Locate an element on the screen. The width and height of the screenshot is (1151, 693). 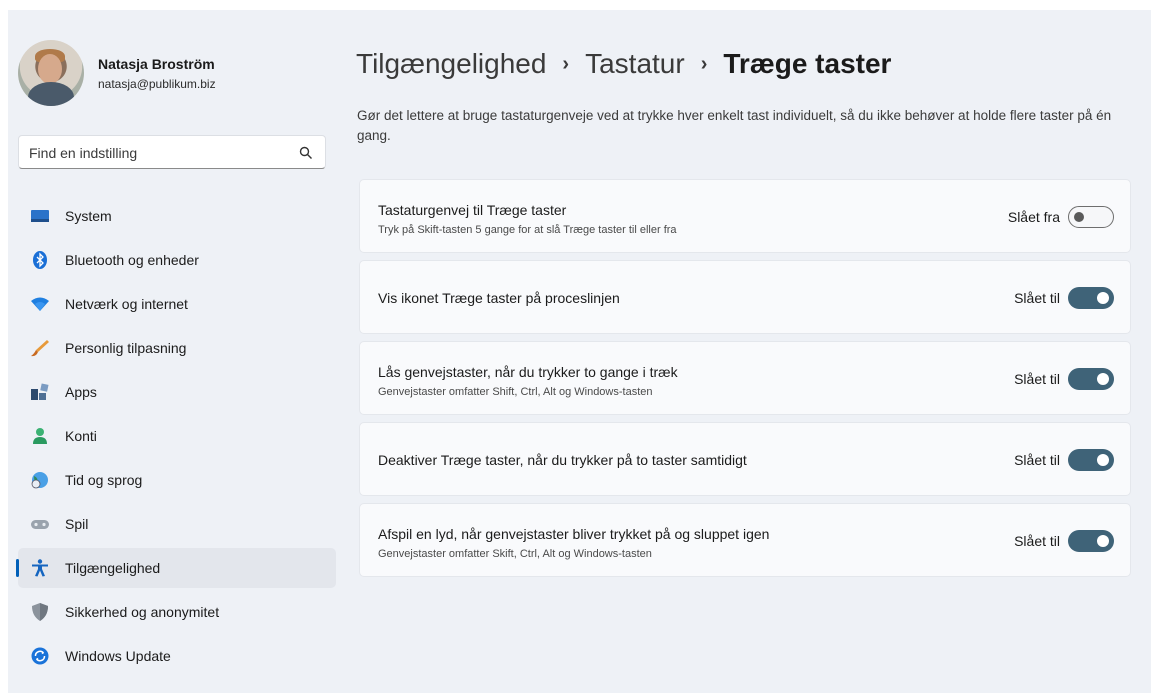
sidebar-item-label: Konti is located at coordinates (81, 436).